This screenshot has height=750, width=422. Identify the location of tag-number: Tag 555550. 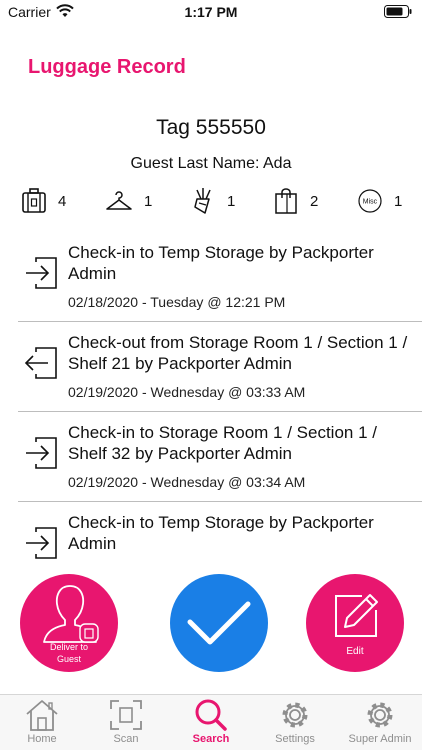
(211, 127).